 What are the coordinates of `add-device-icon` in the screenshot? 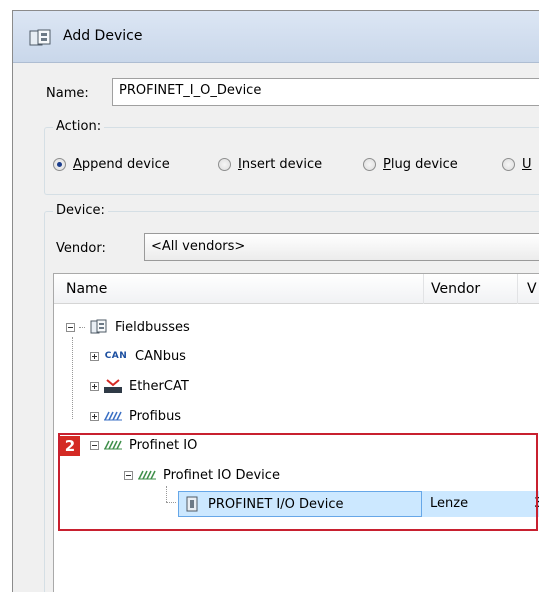 It's located at (40, 37).